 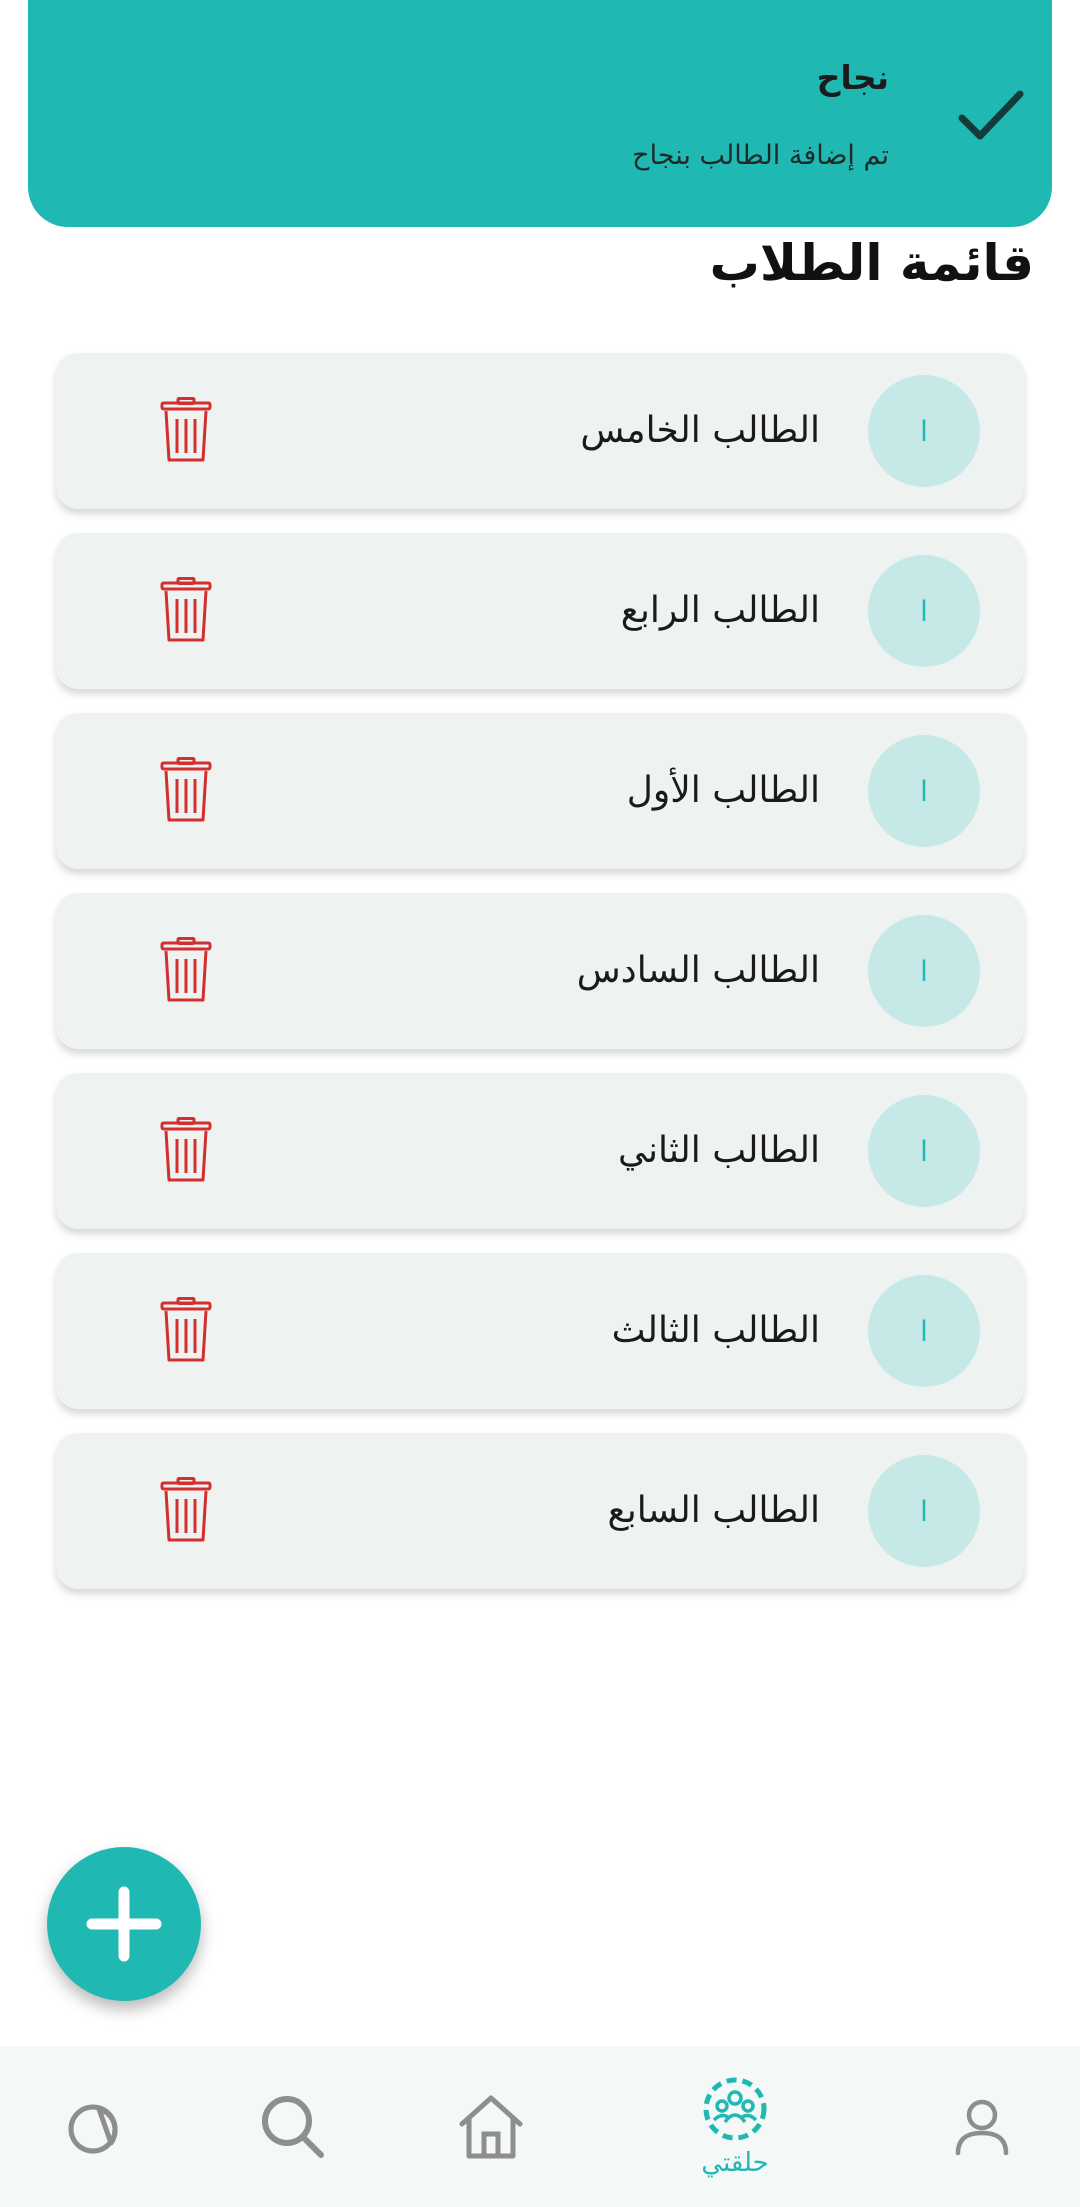 I want to click on home-icon, so click(x=491, y=2126).